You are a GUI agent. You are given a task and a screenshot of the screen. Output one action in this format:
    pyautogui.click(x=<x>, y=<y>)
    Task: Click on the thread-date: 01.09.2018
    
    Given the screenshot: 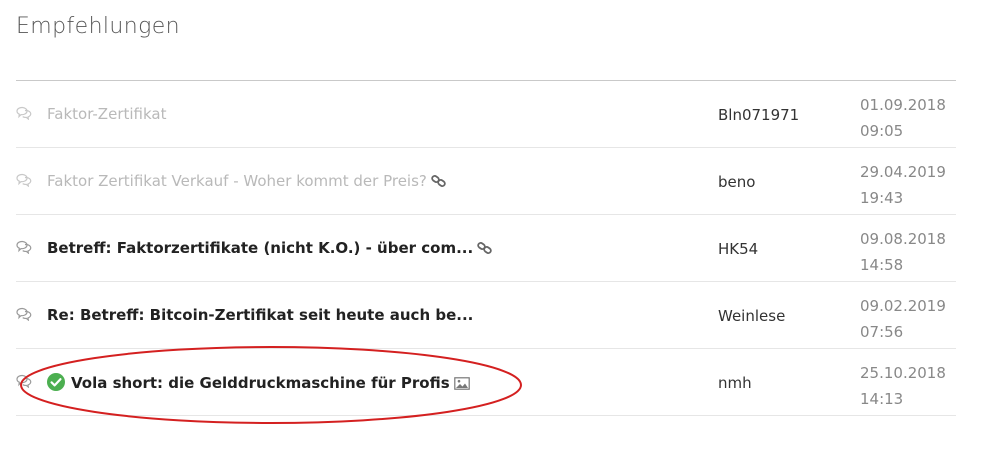 What is the action you would take?
    pyautogui.click(x=903, y=105)
    